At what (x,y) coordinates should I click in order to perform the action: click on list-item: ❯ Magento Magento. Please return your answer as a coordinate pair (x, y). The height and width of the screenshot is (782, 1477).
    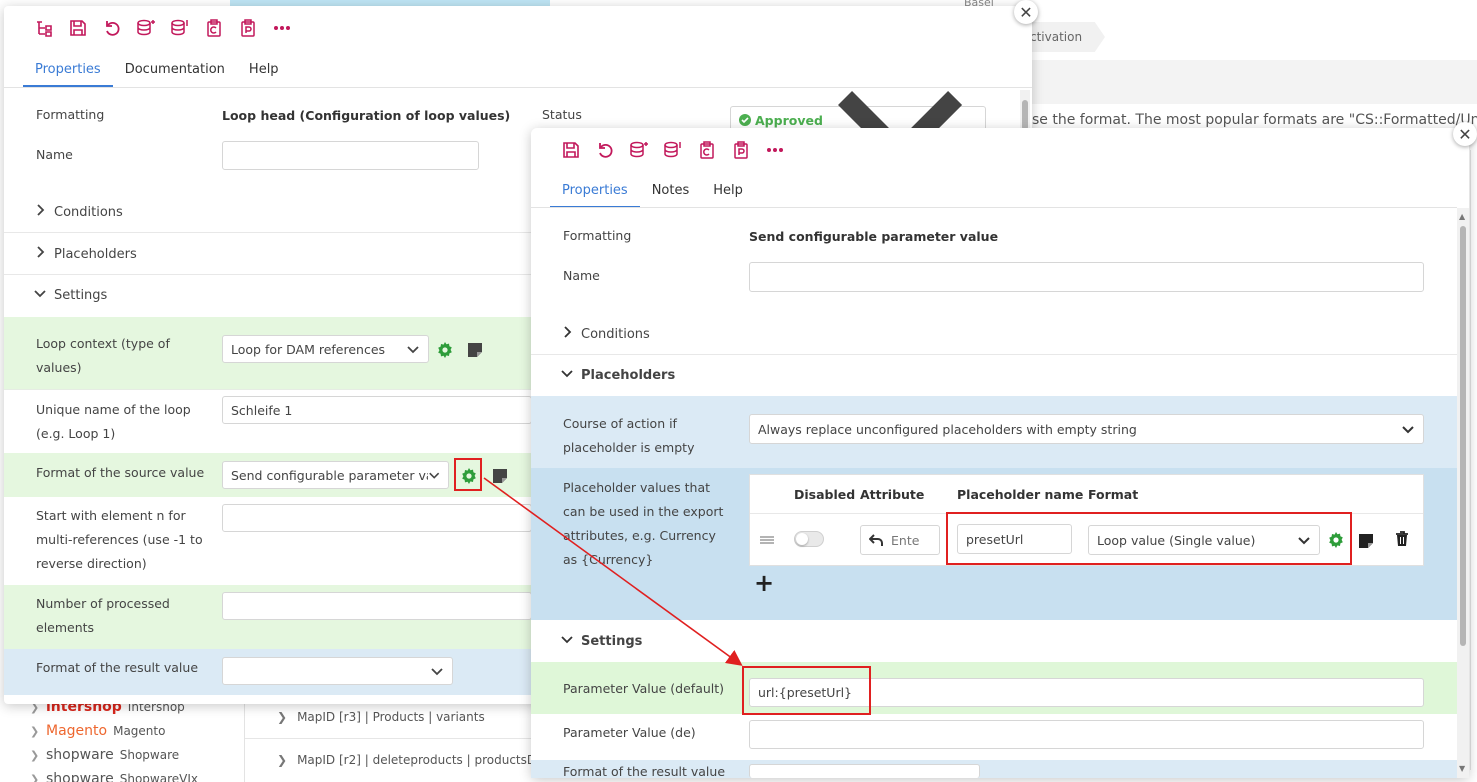
    Looking at the image, I should click on (97, 731).